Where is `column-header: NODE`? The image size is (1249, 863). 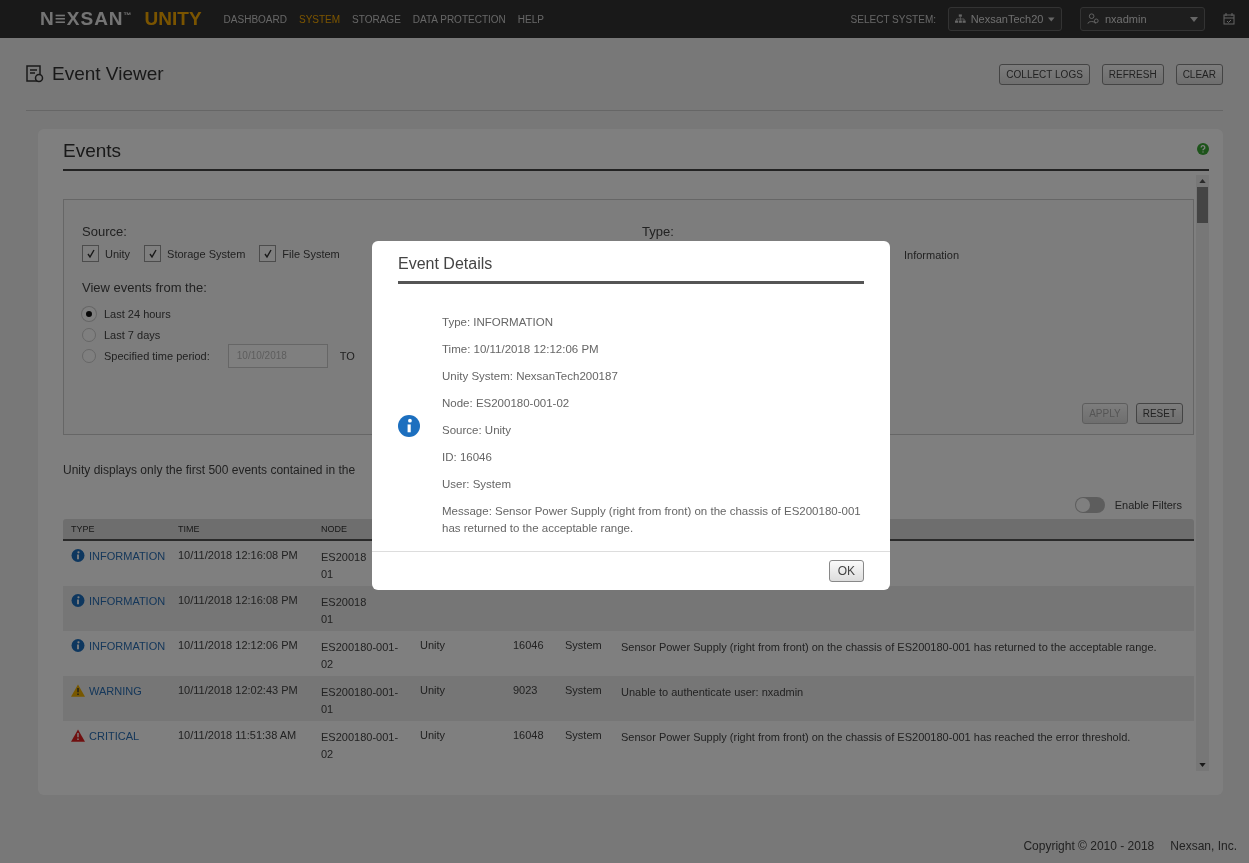 column-header: NODE is located at coordinates (334, 529).